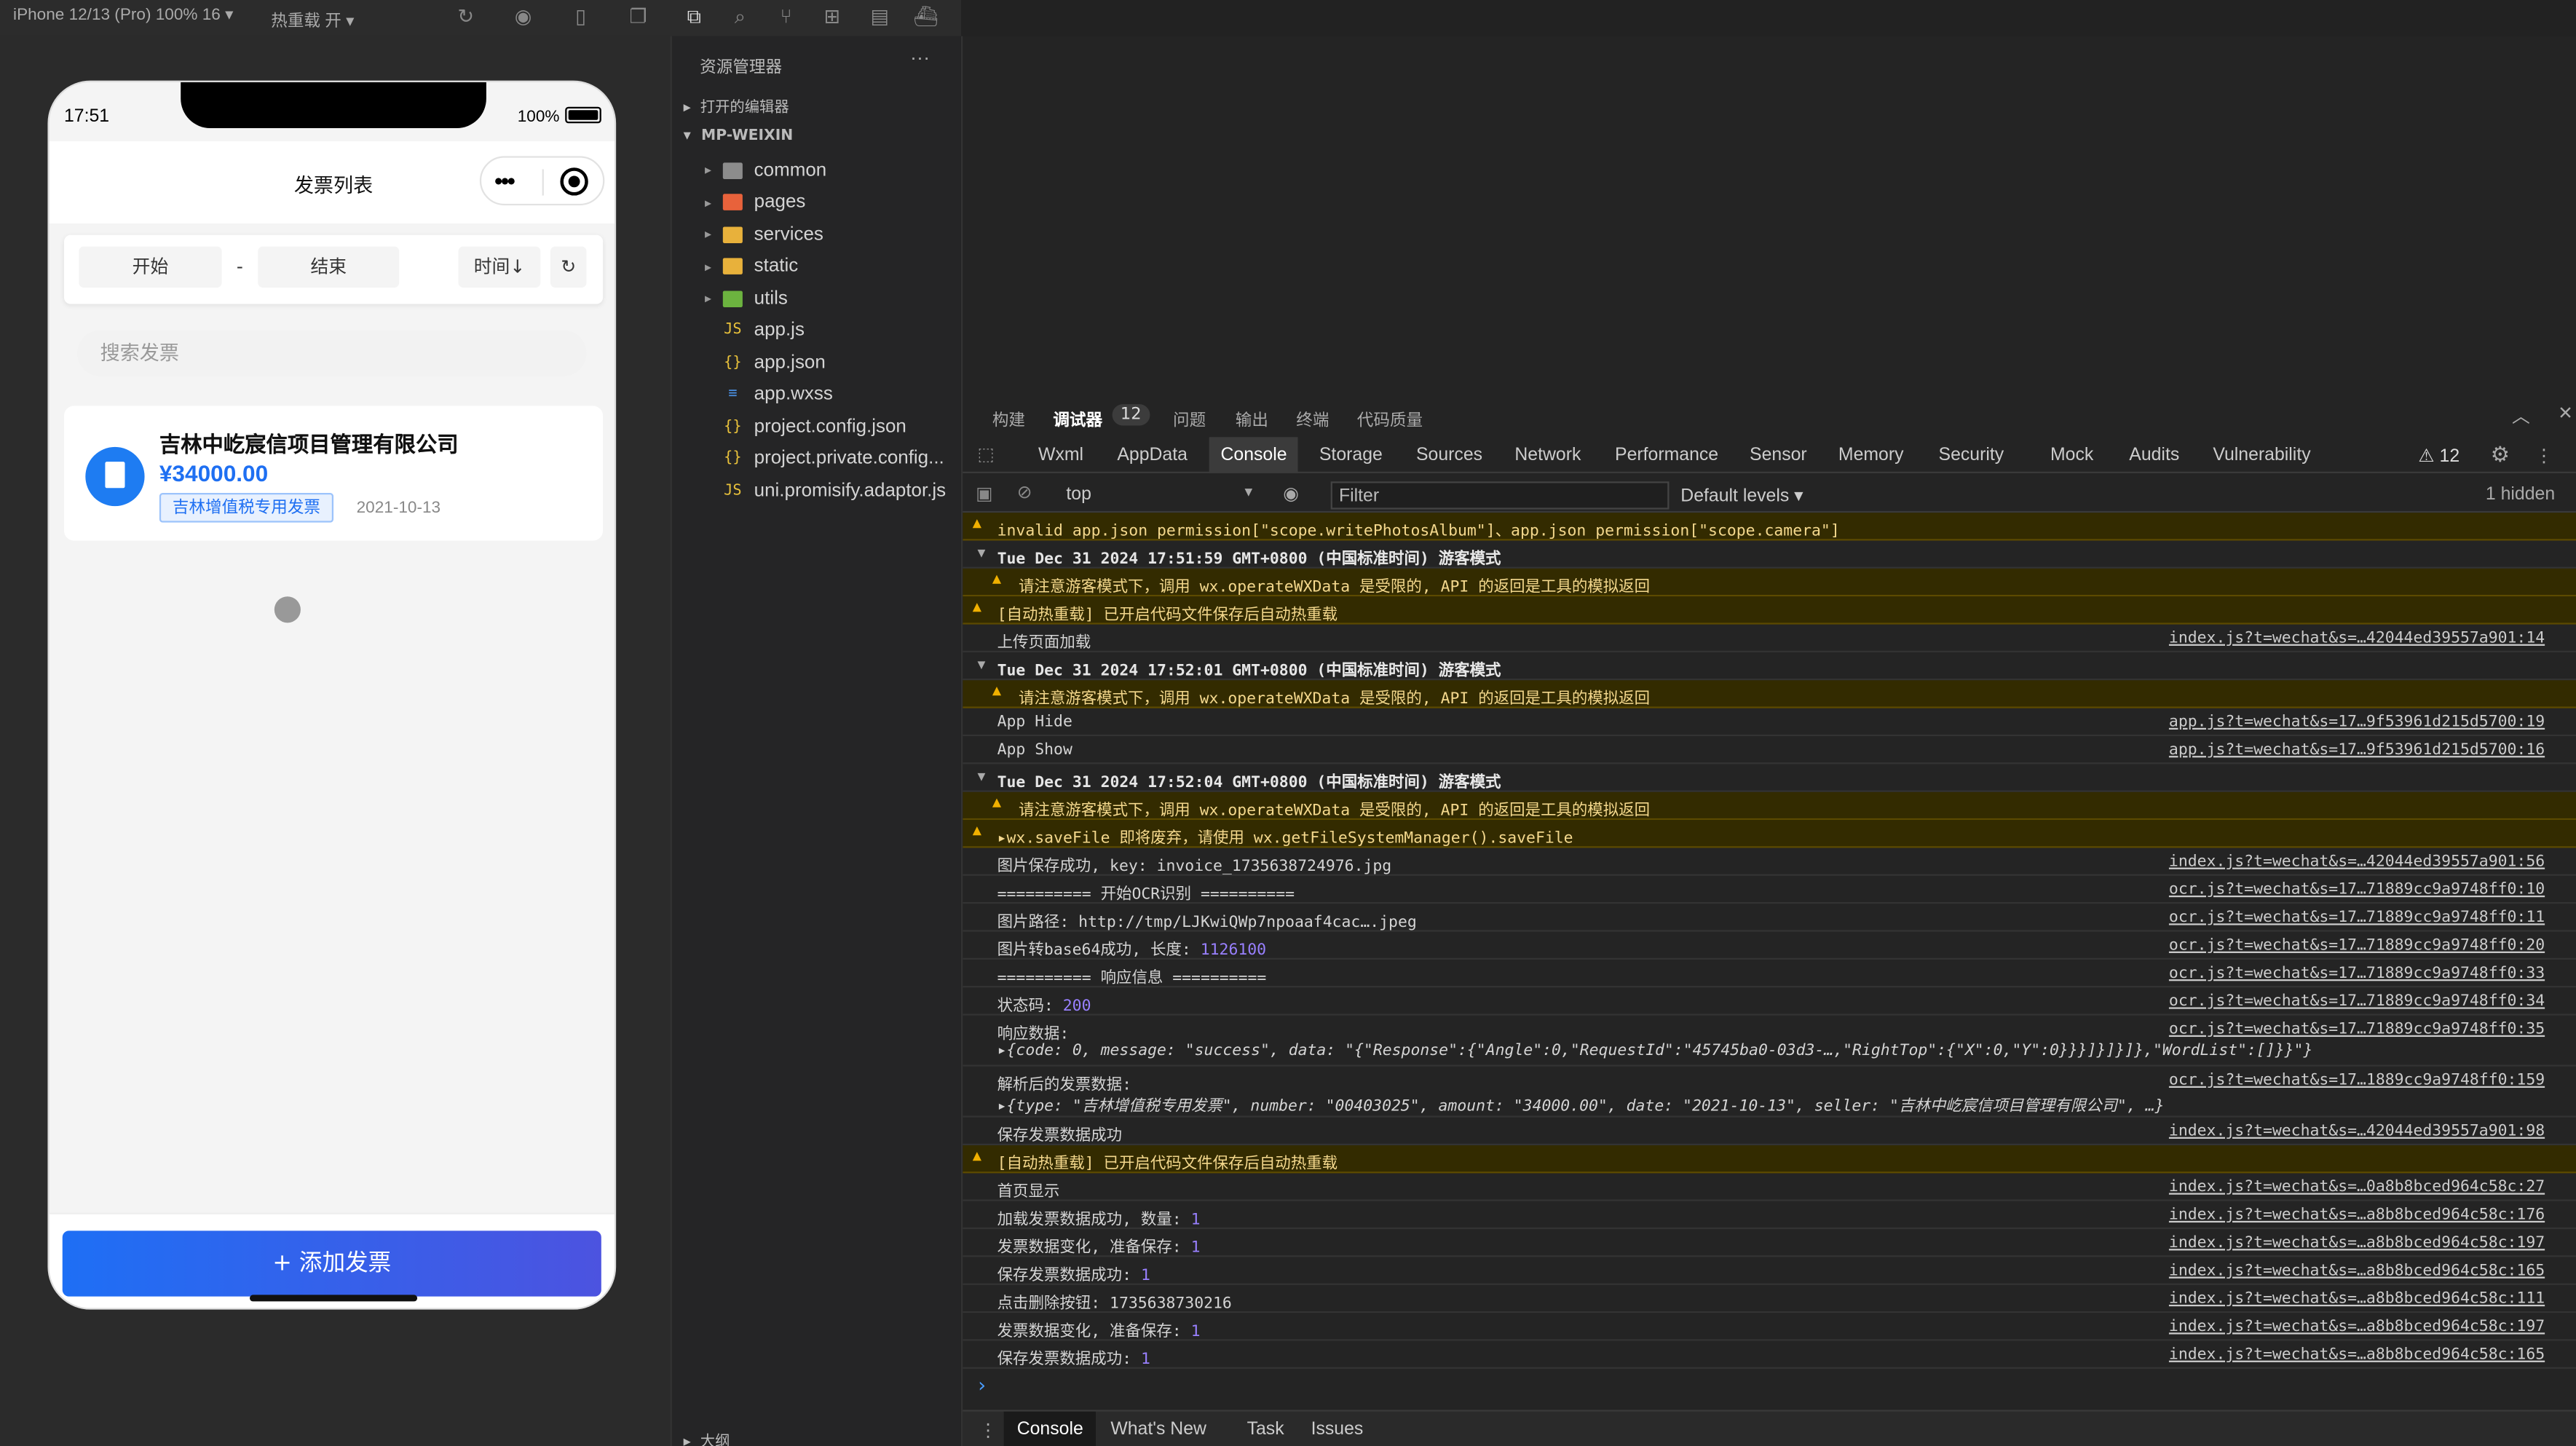  Describe the element at coordinates (1449, 456) in the screenshot. I see `tab-sources: Sources` at that location.